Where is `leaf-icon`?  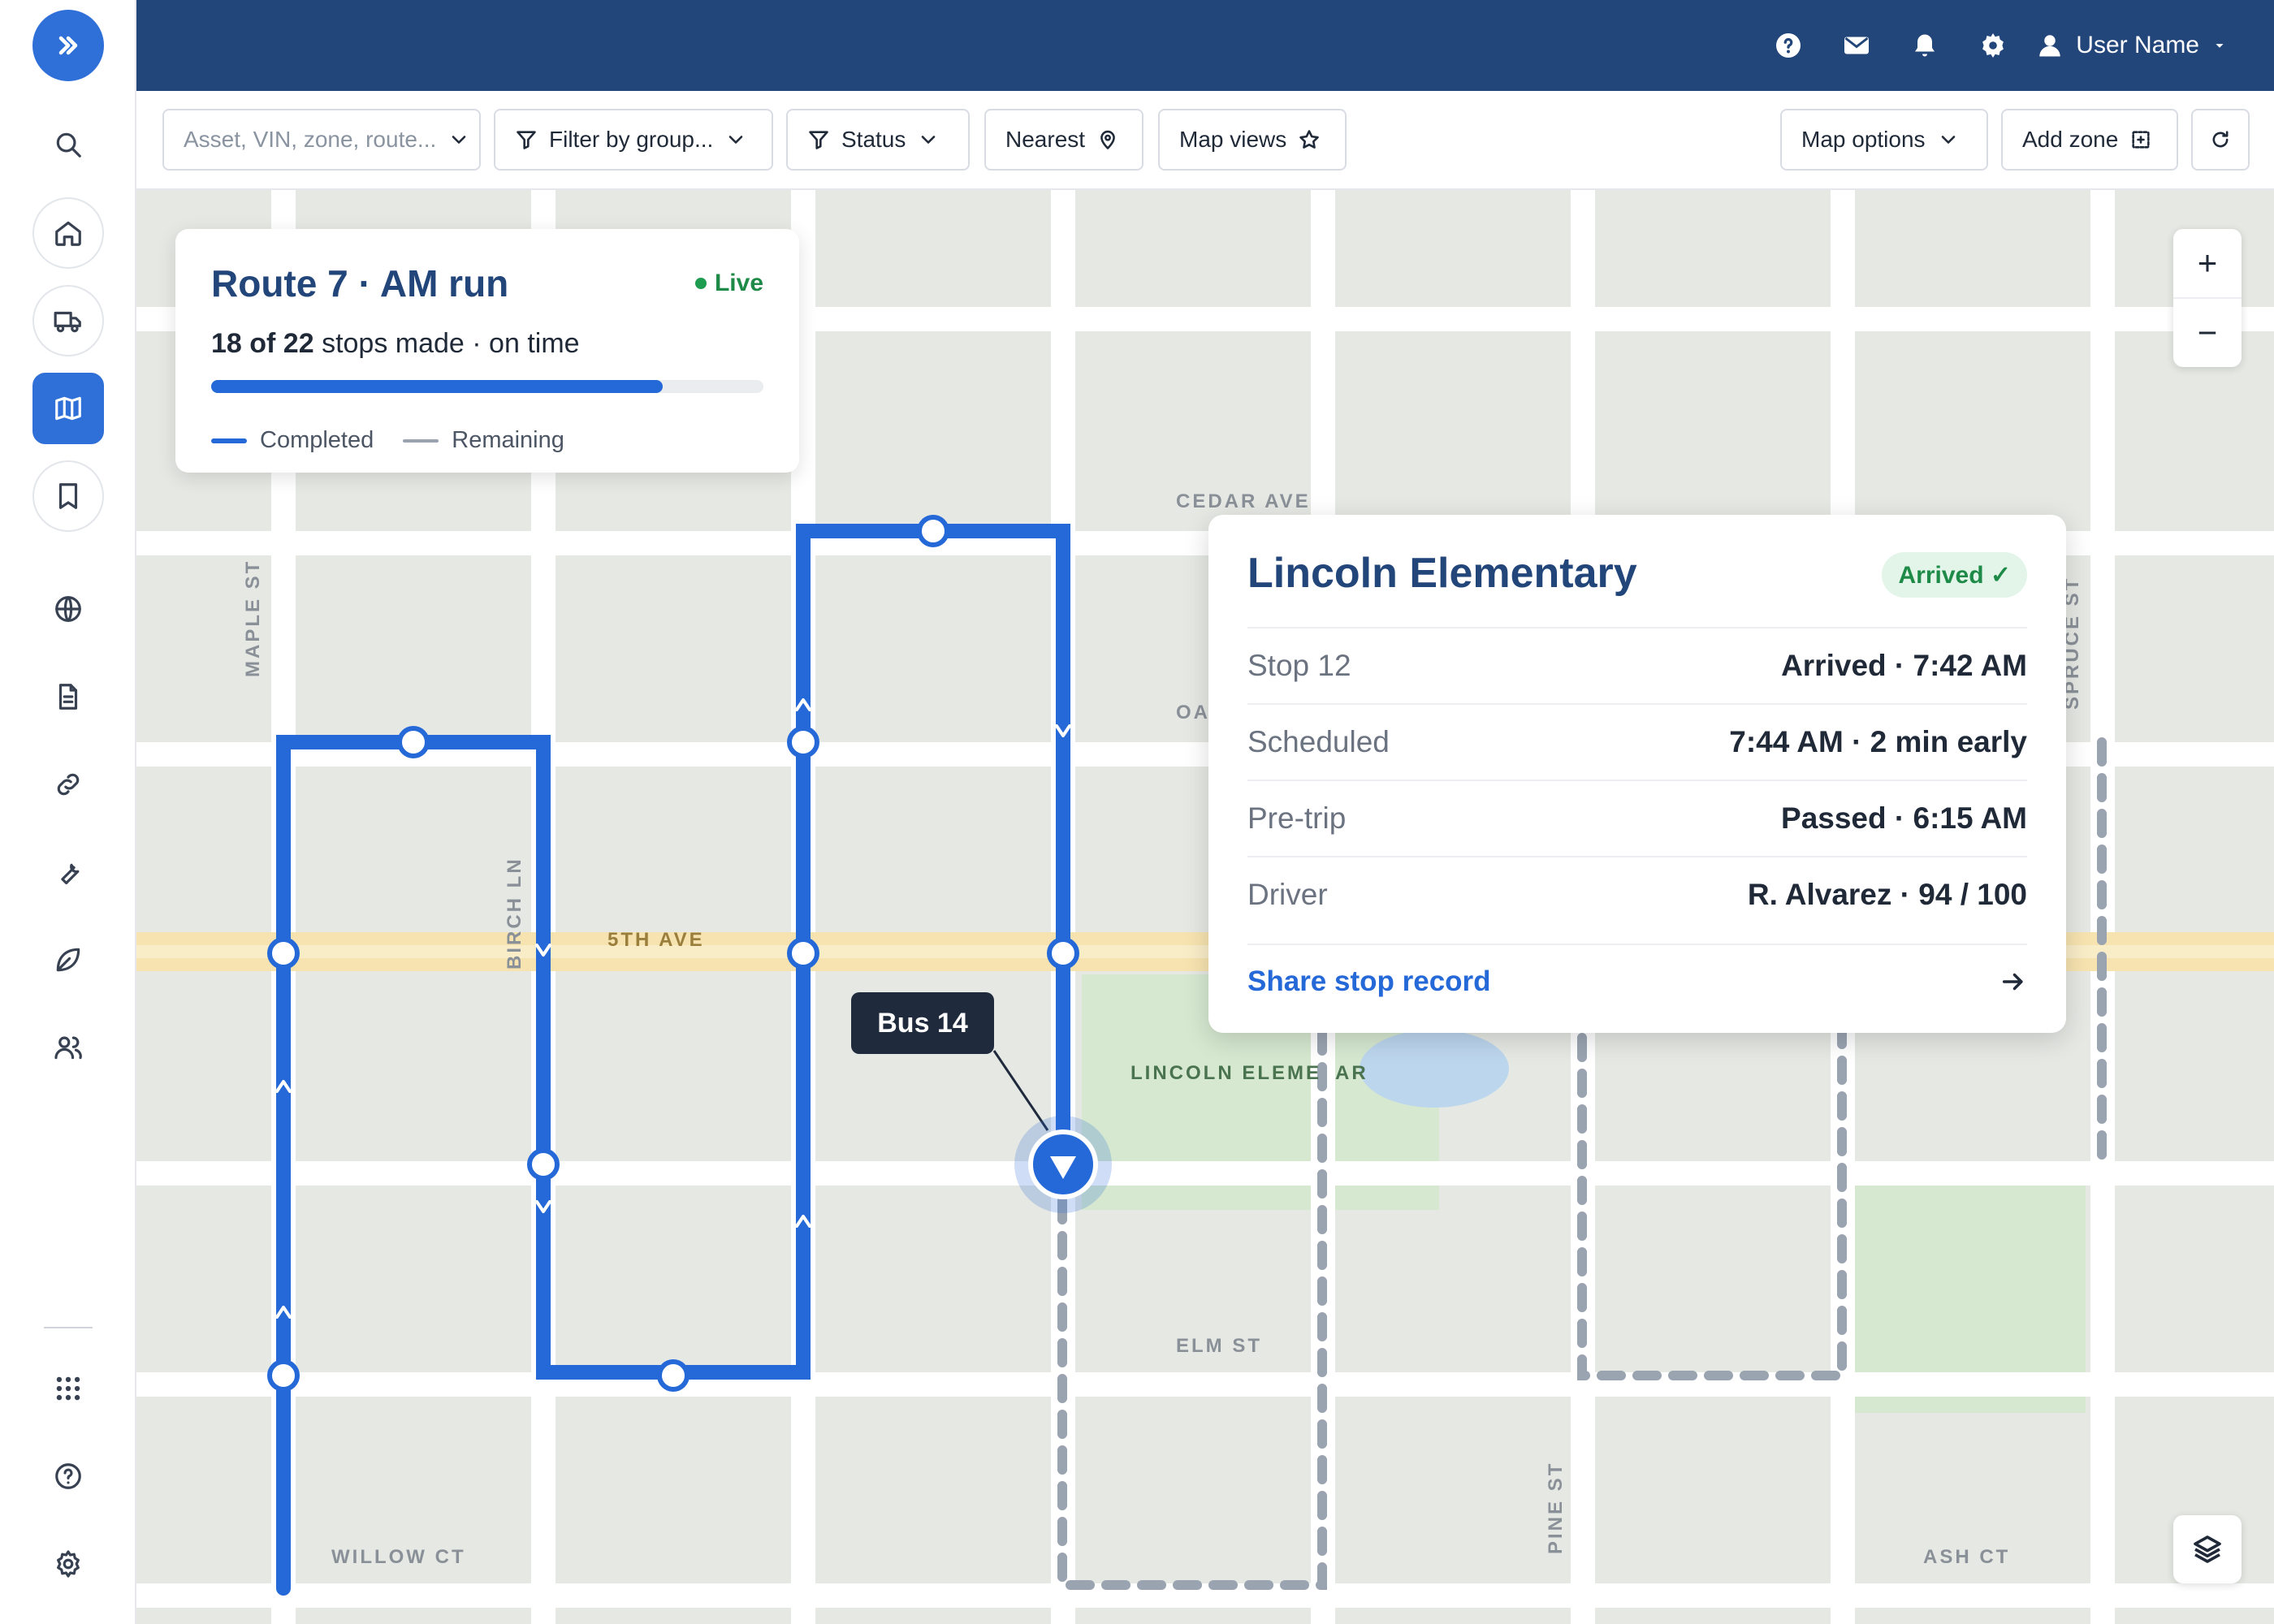 leaf-icon is located at coordinates (68, 960).